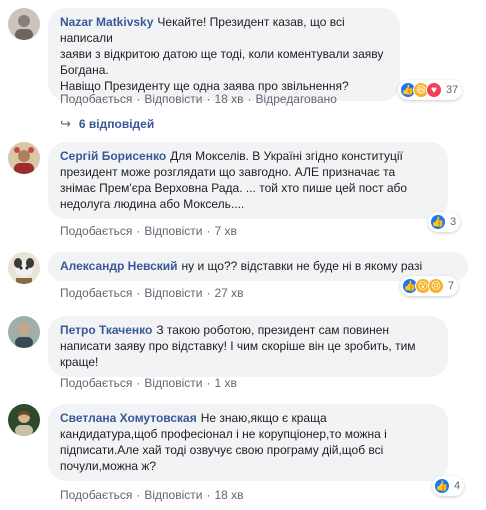 The width and height of the screenshot is (486, 510). I want to click on reactions-summary: 👍 4, so click(448, 486).